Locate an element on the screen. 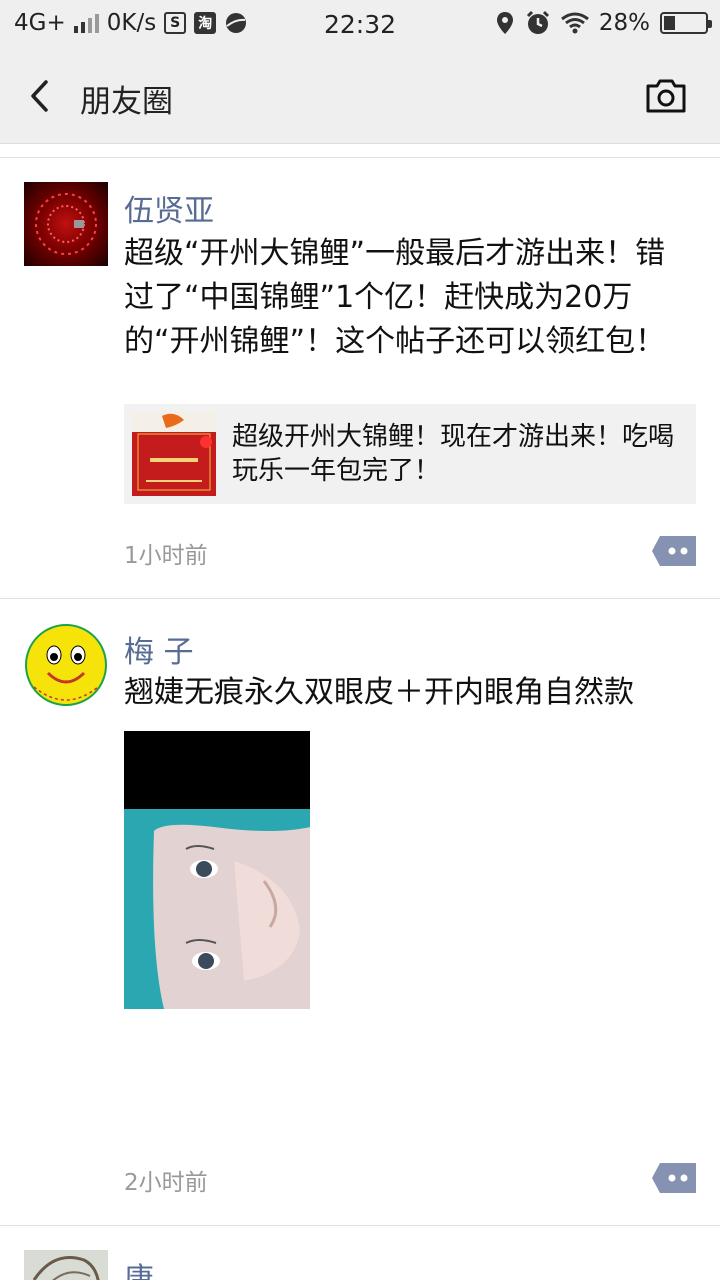 This screenshot has height=1280, width=720. back-arrow-icon is located at coordinates (42, 96).